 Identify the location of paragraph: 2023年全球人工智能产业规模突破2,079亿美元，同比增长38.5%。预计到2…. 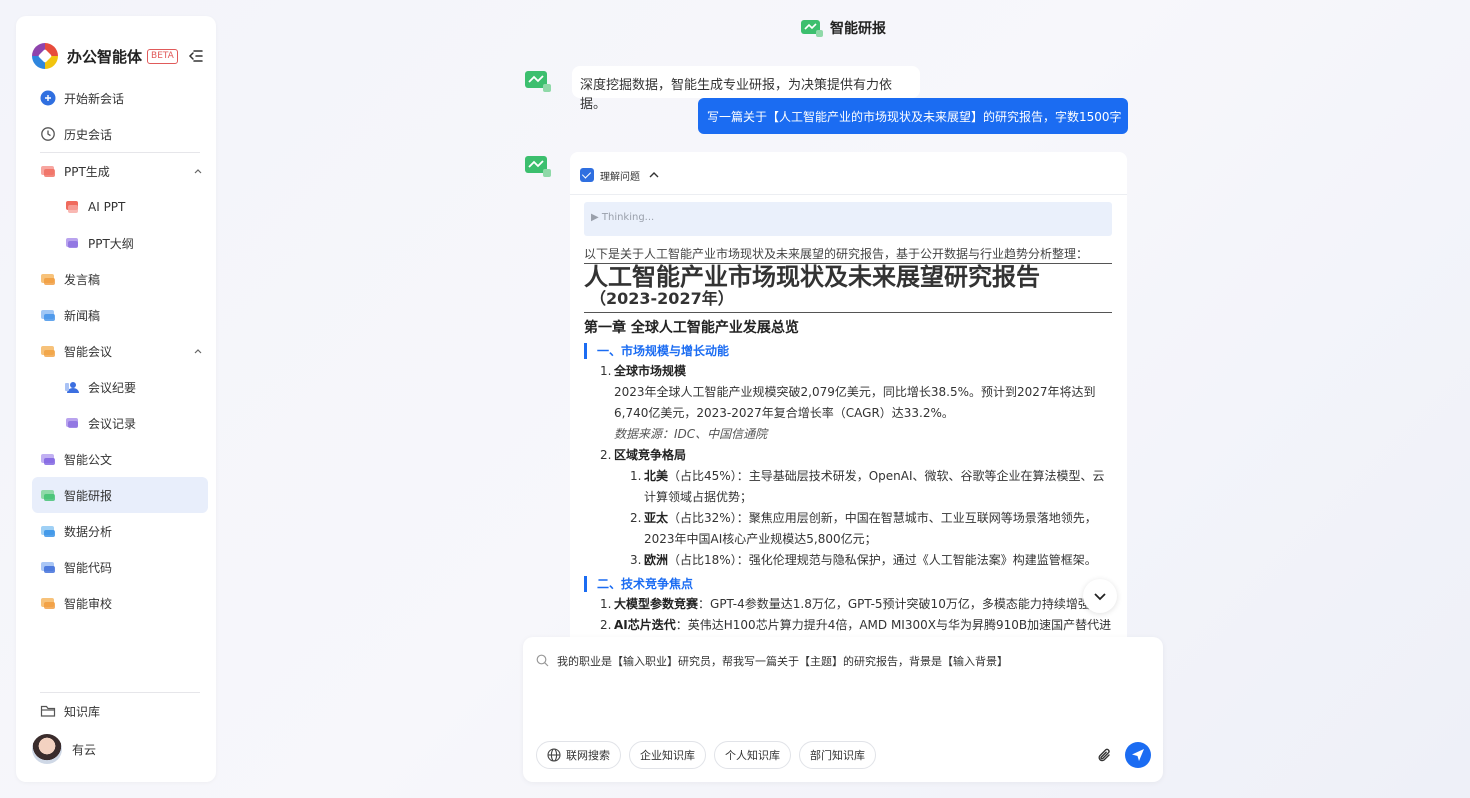
(855, 402).